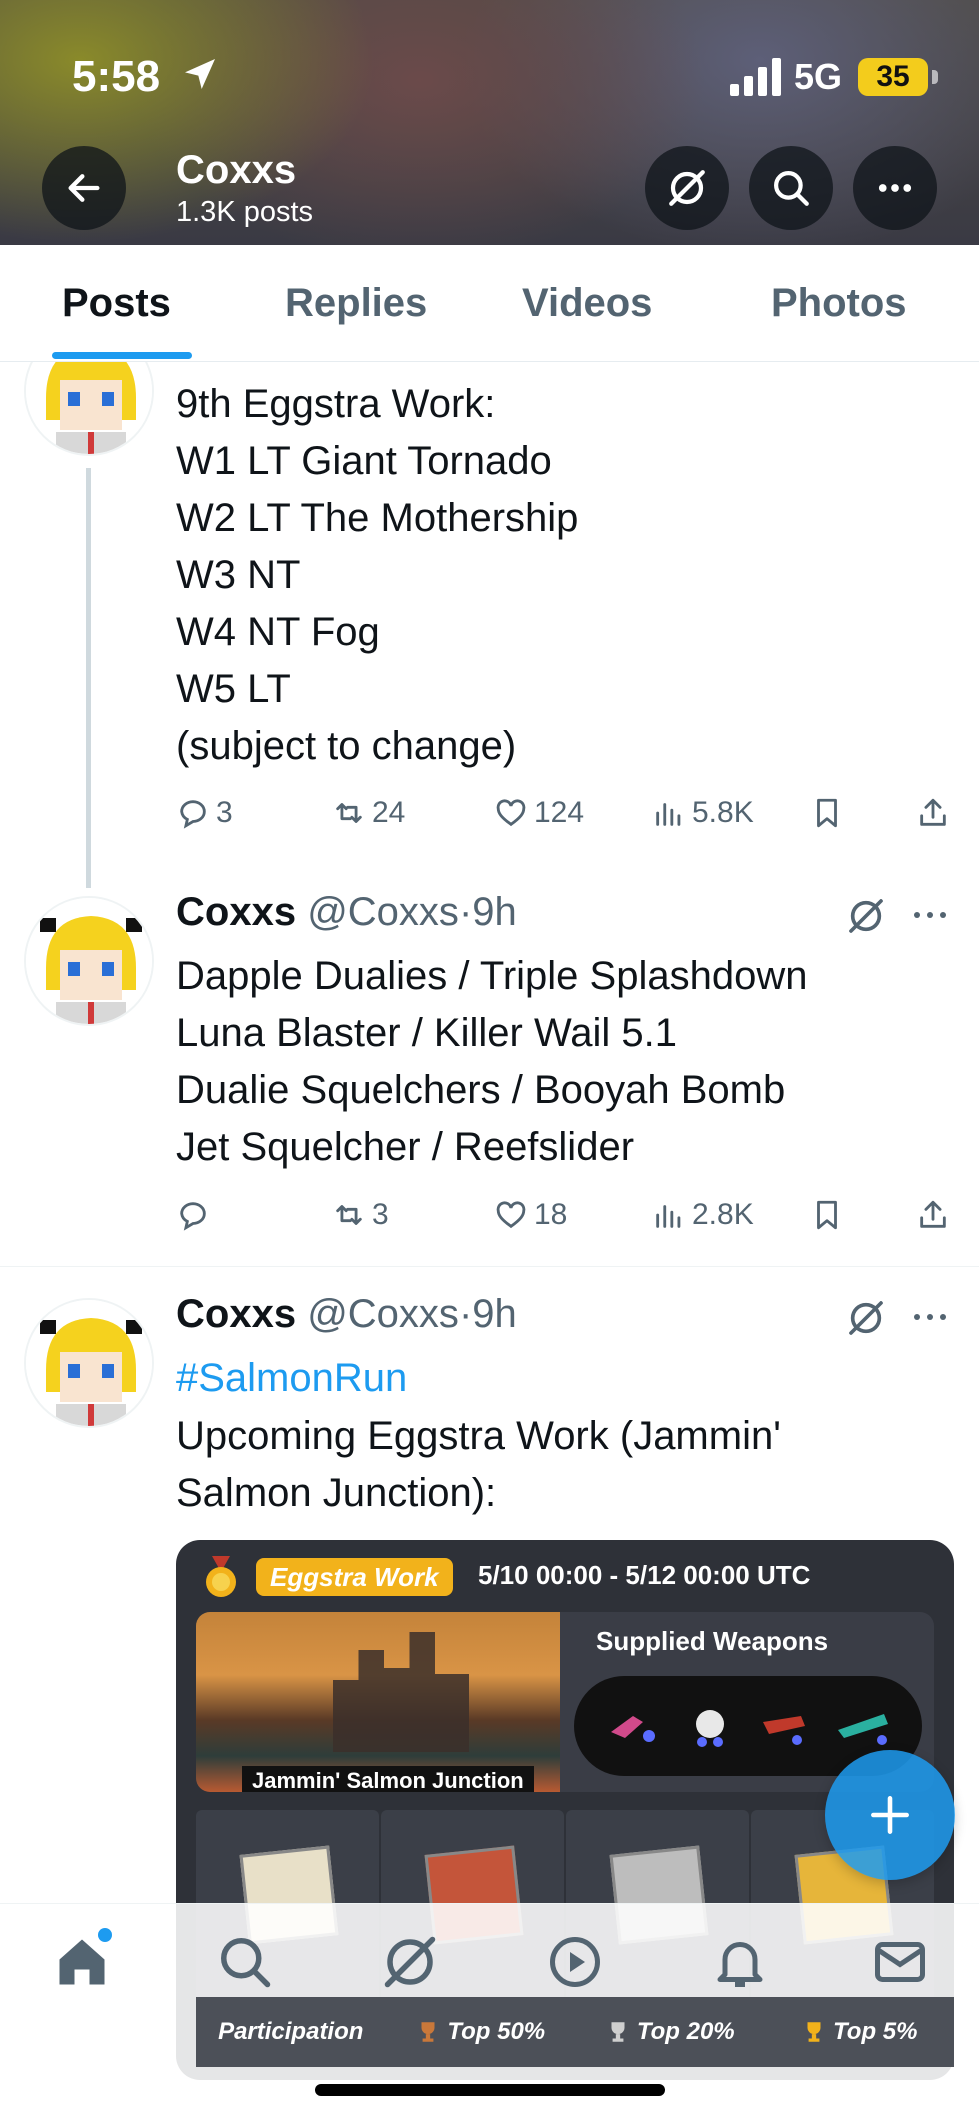 Image resolution: width=979 pixels, height=2119 pixels. Describe the element at coordinates (368, 813) in the screenshot. I see `repost-button: 24` at that location.